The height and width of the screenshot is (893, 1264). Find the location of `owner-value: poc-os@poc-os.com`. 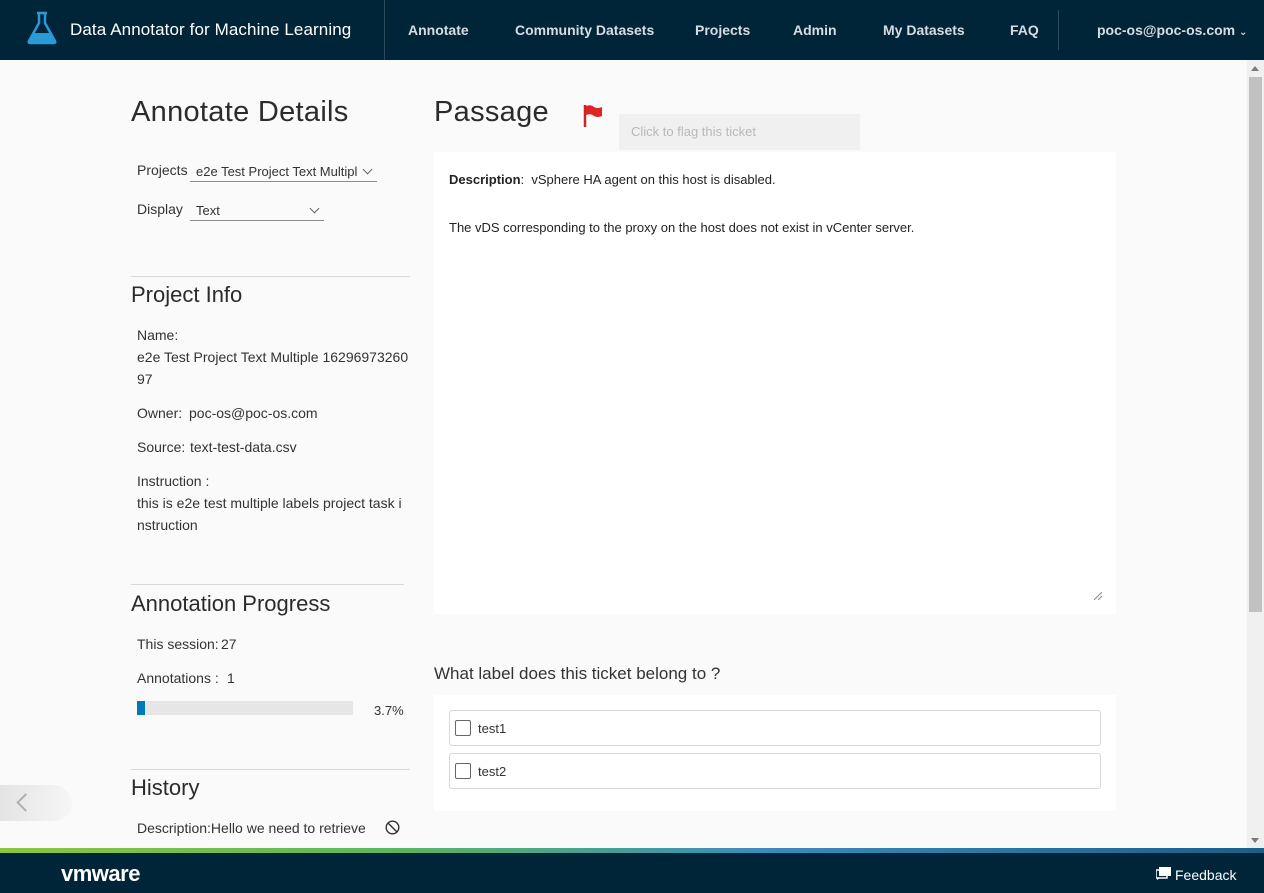

owner-value: poc-os@poc-os.com is located at coordinates (253, 413).